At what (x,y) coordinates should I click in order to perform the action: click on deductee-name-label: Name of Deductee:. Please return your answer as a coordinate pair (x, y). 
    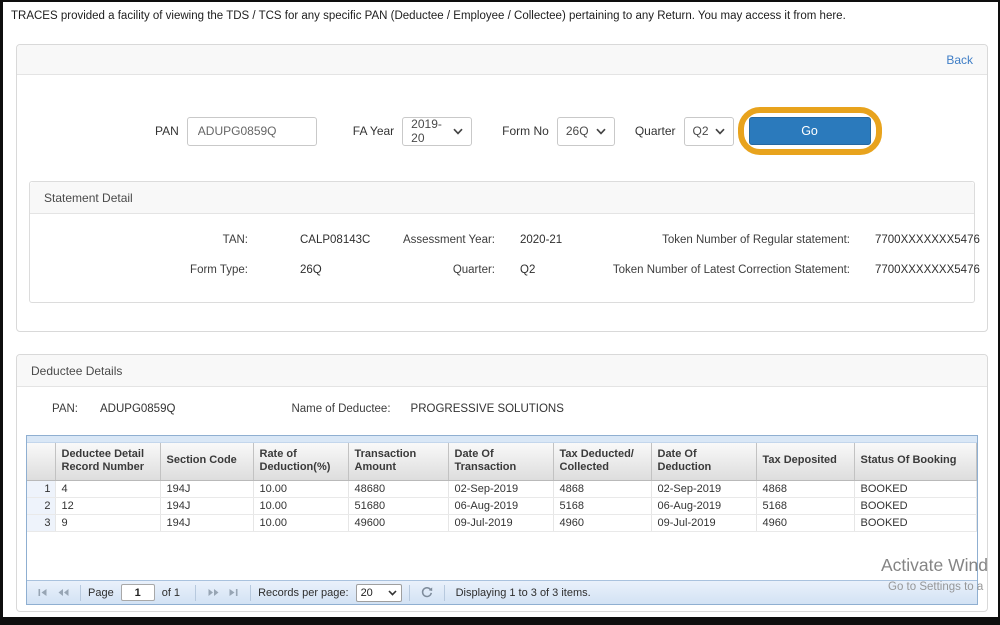
    Looking at the image, I should click on (341, 409).